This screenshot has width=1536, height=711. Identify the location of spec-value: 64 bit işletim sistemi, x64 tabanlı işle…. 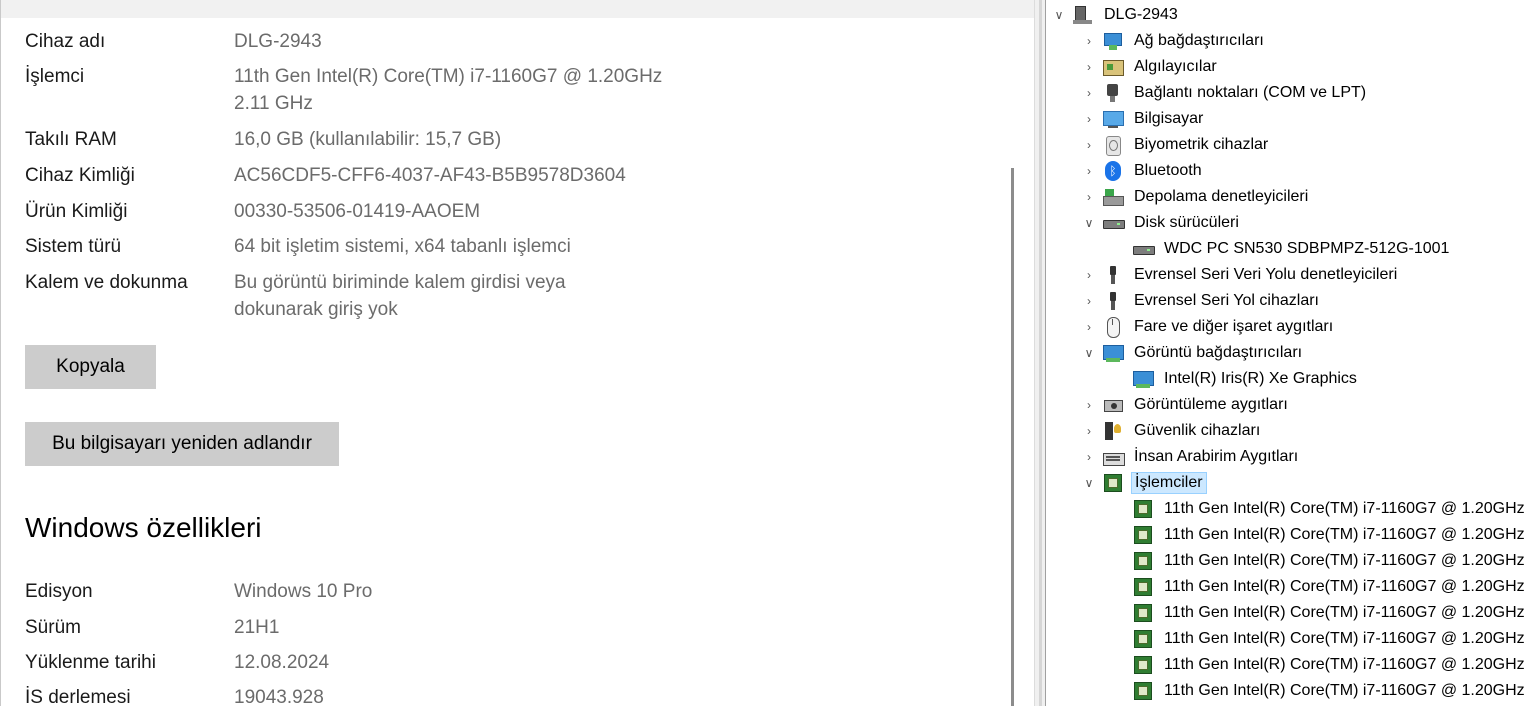
(402, 246).